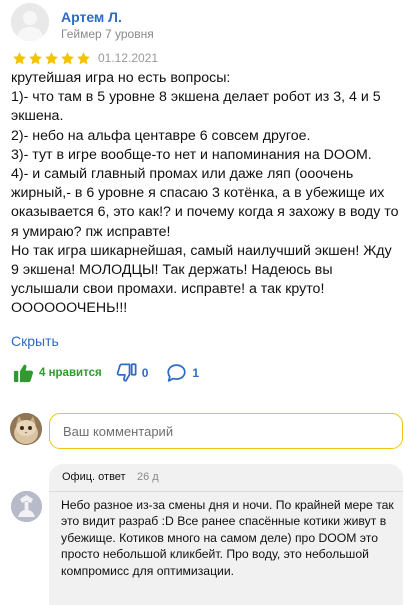 Image resolution: width=405 pixels, height=605 pixels. I want to click on rating-stars, so click(51, 58).